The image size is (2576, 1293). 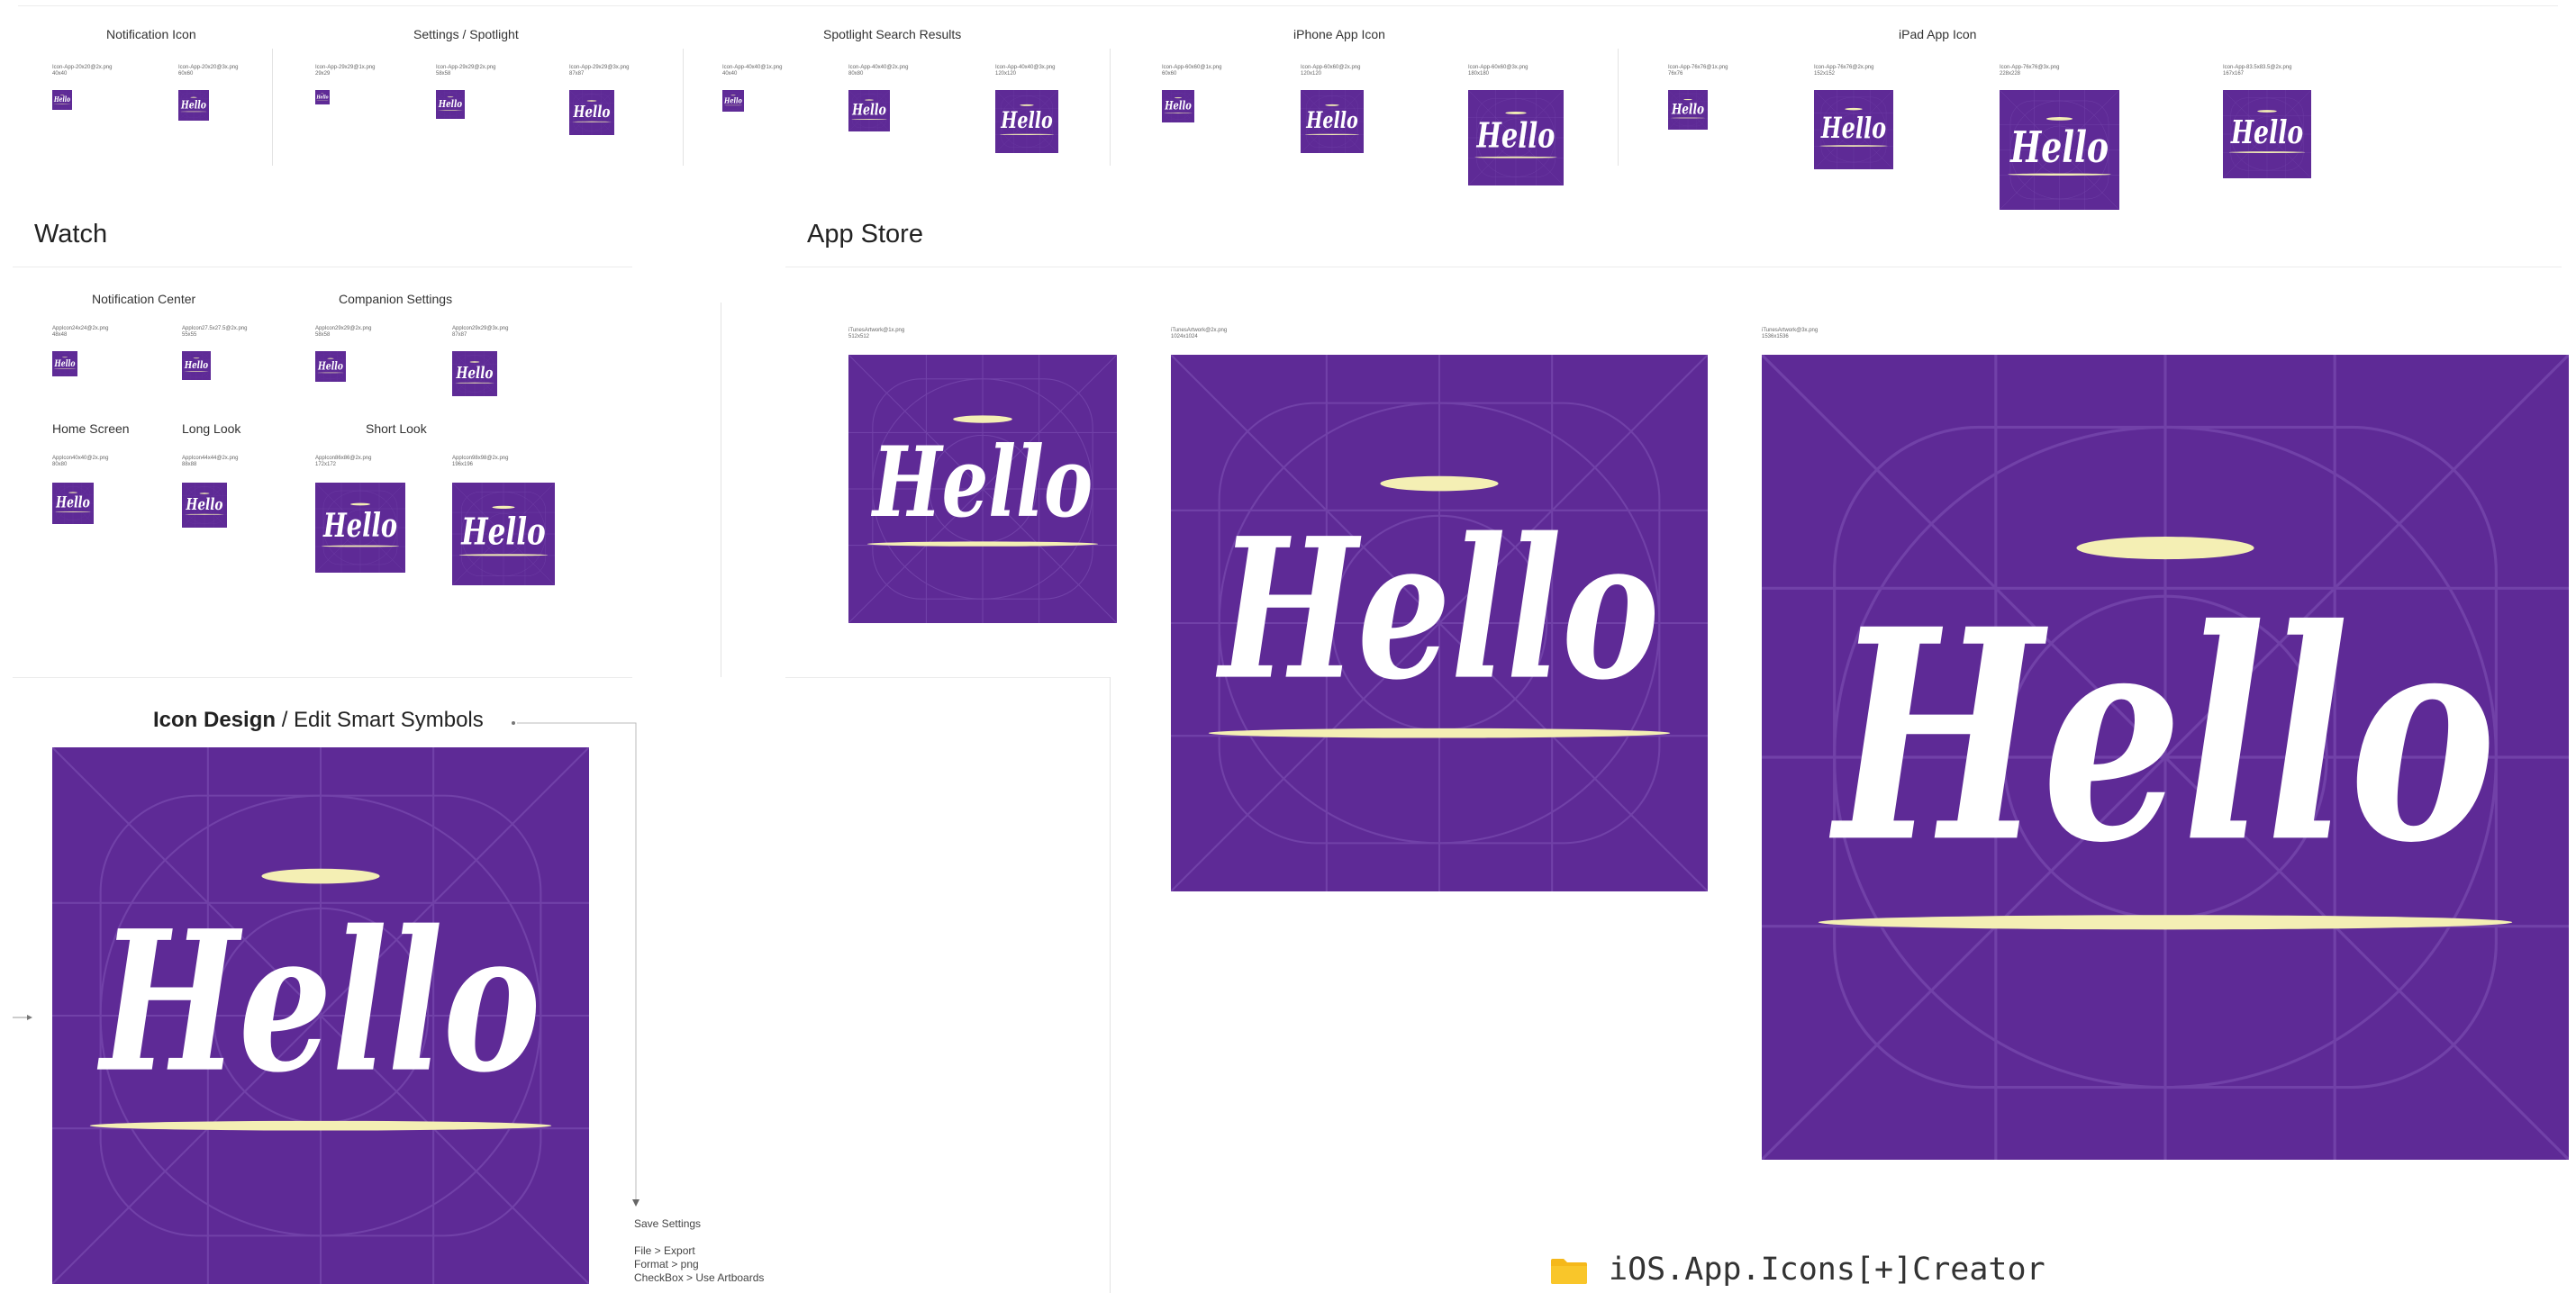 I want to click on save-settings-line: Format > png, so click(x=666, y=1264).